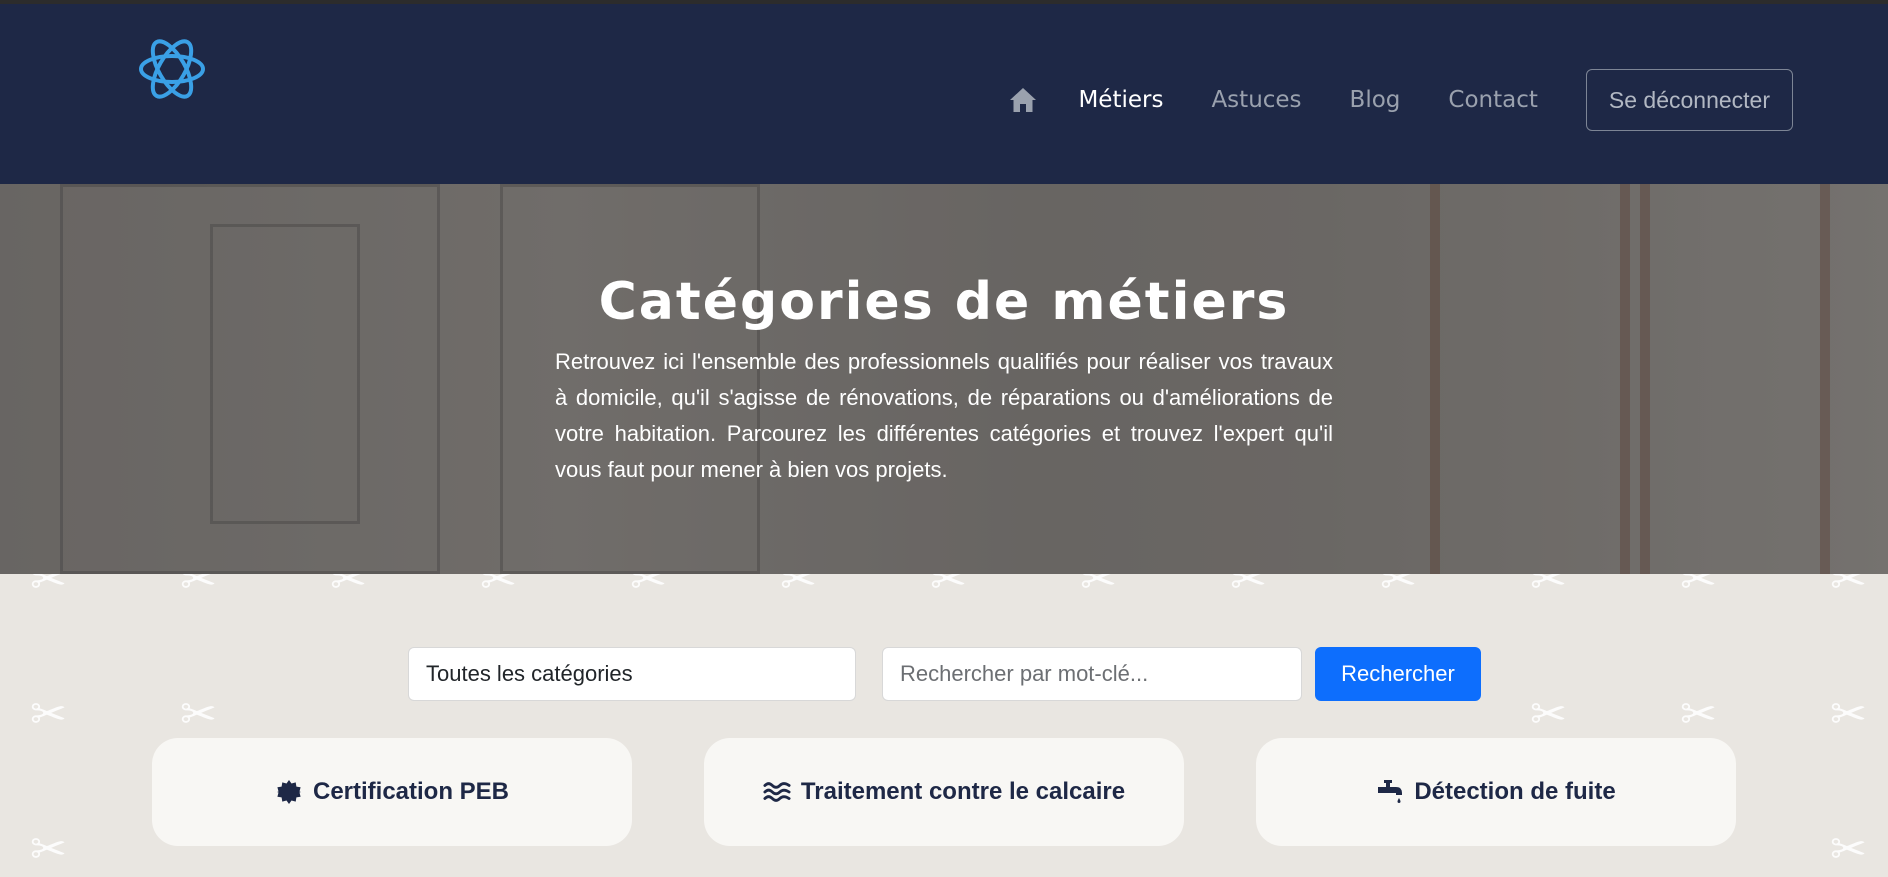 The image size is (1888, 877). What do you see at coordinates (1492, 100) in the screenshot?
I see `nav-link-contact: Contact` at bounding box center [1492, 100].